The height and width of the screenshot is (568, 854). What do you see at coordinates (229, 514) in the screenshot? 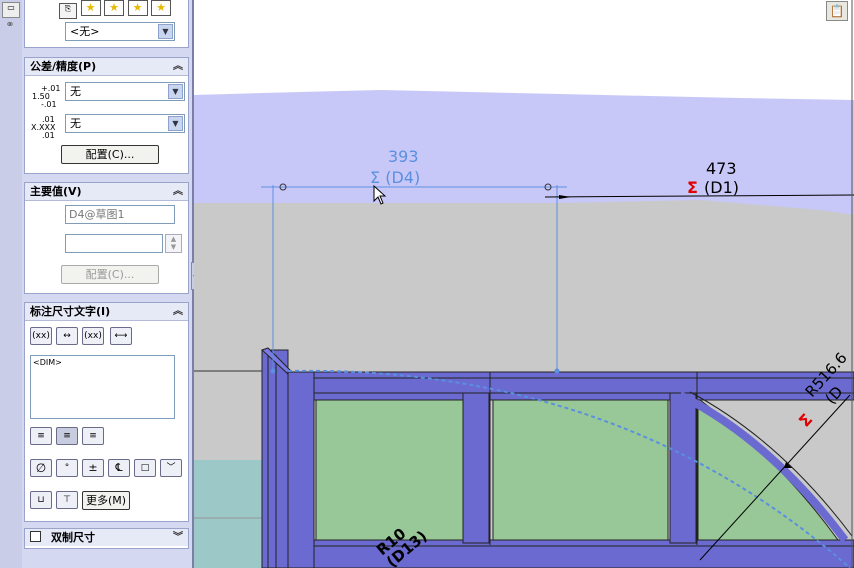
I see `water-region` at bounding box center [229, 514].